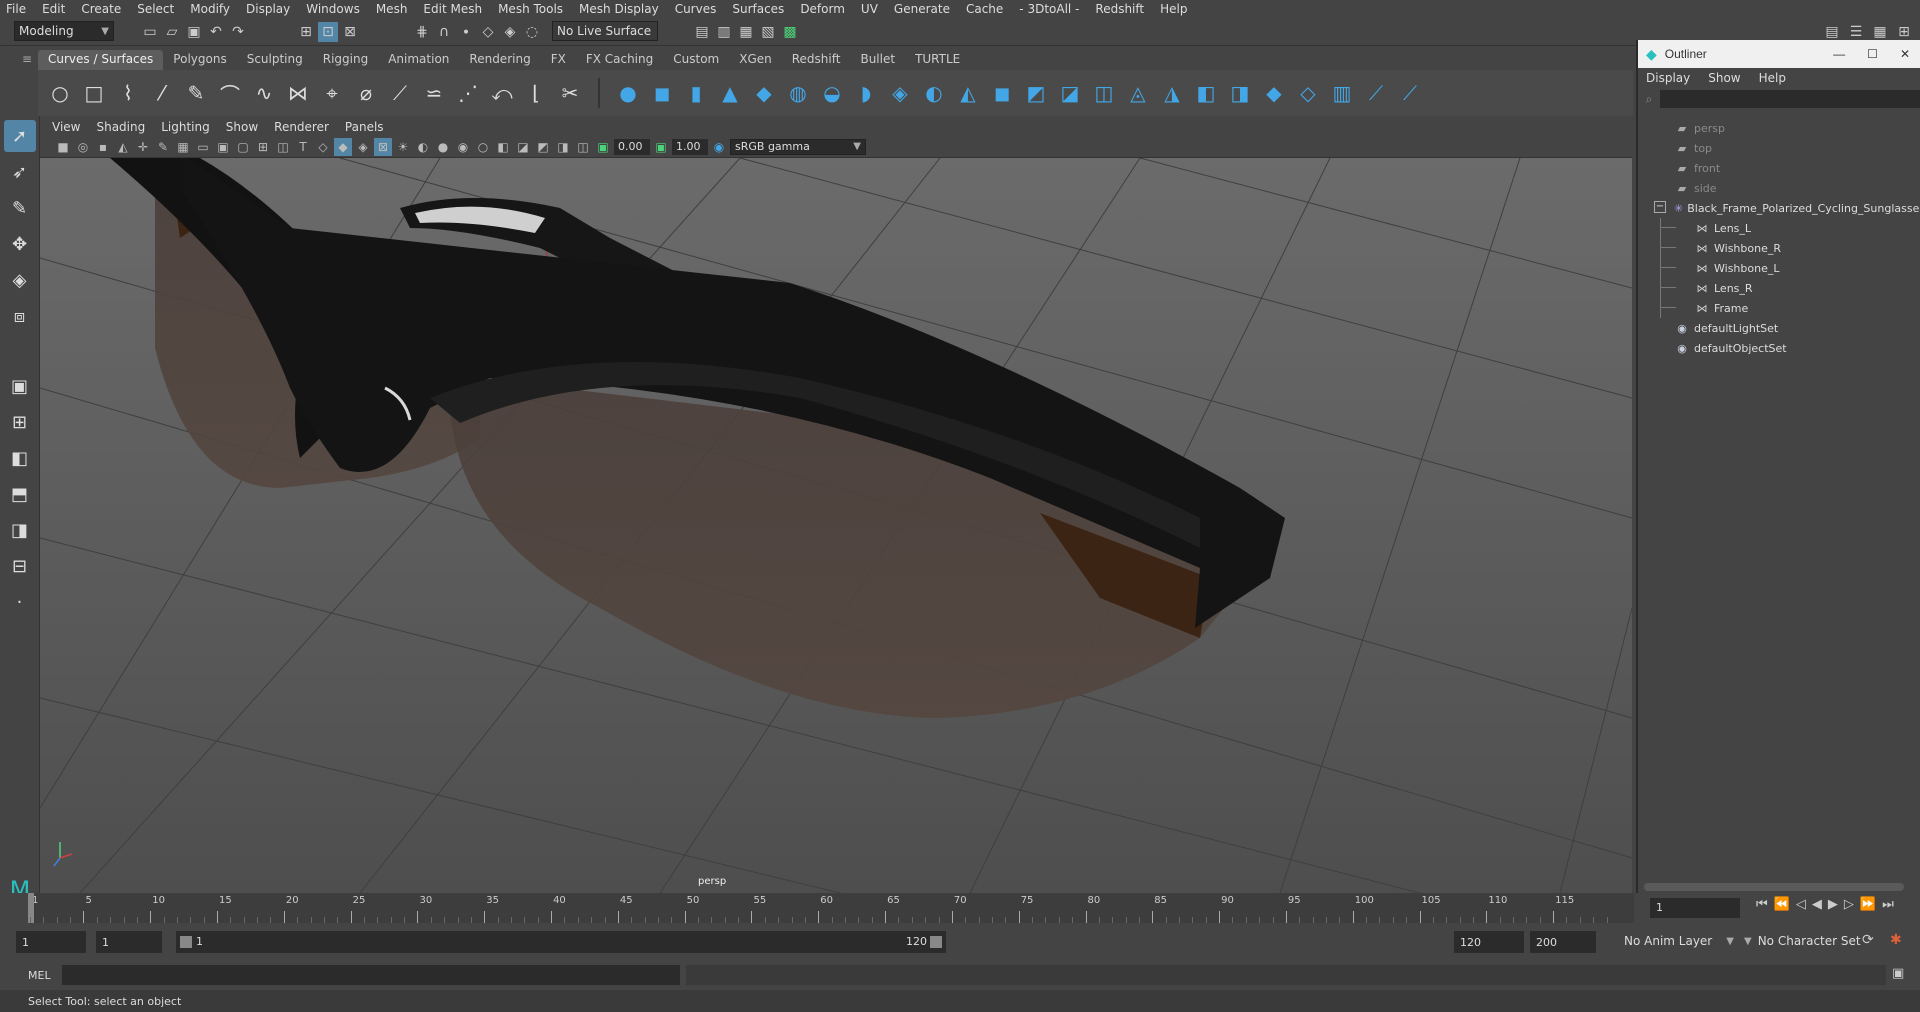 This screenshot has width=1920, height=1012. What do you see at coordinates (1779, 328) in the screenshot?
I see `outliner-item: ◉ defaultLightSet` at bounding box center [1779, 328].